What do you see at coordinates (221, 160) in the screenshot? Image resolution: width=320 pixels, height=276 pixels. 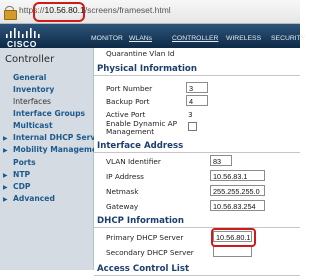 I see `vlan-identifier-input: 83` at bounding box center [221, 160].